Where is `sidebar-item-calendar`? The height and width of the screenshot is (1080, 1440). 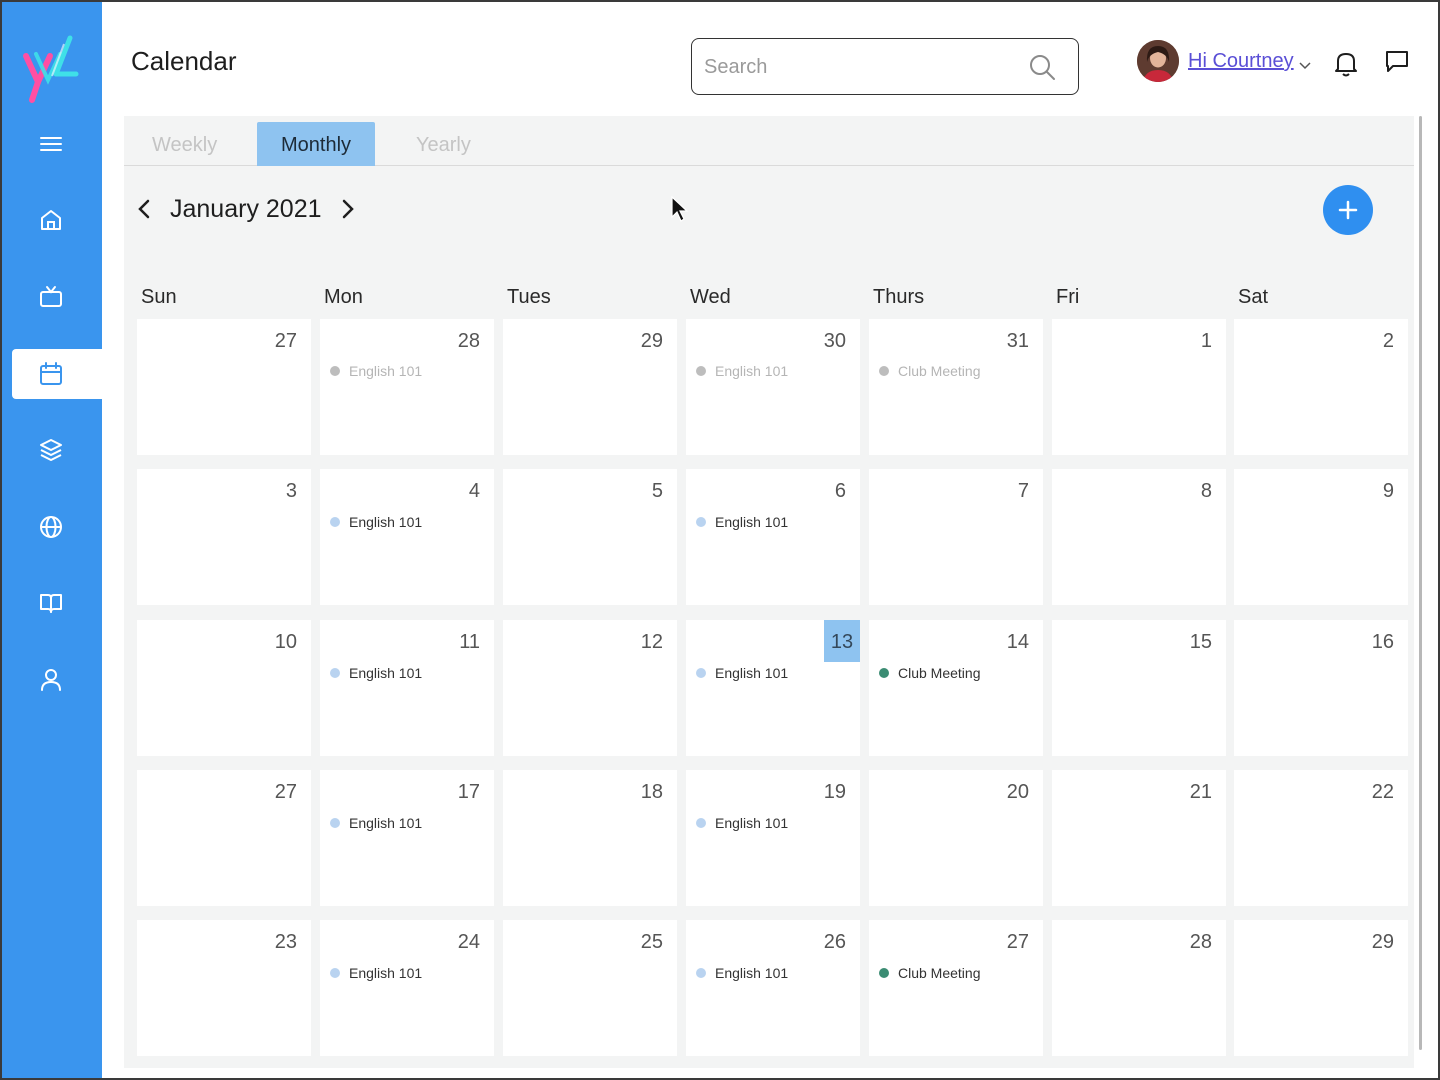 sidebar-item-calendar is located at coordinates (57, 374).